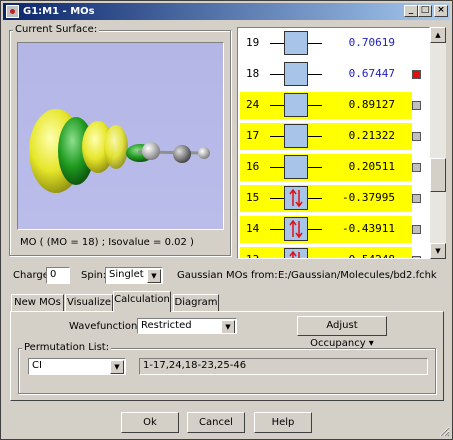 This screenshot has width=453, height=440. Describe the element at coordinates (150, 422) in the screenshot. I see `ok-button: Ok` at that location.